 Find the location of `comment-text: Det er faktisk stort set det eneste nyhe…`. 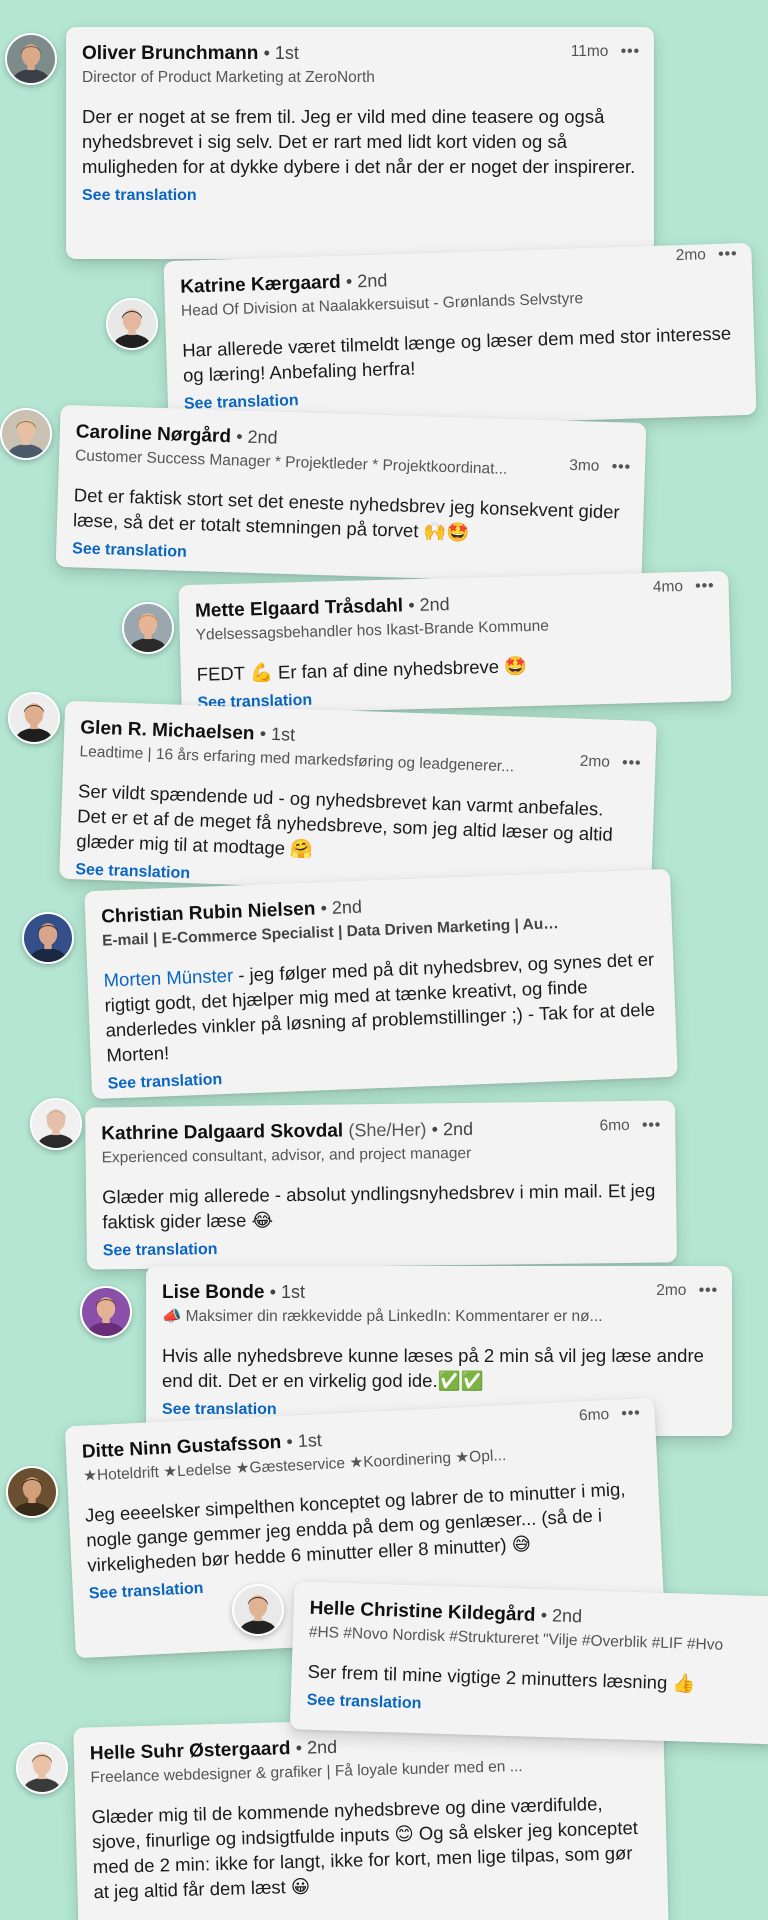

comment-text: Det er faktisk stort set det eneste nyhe… is located at coordinates (346, 513).